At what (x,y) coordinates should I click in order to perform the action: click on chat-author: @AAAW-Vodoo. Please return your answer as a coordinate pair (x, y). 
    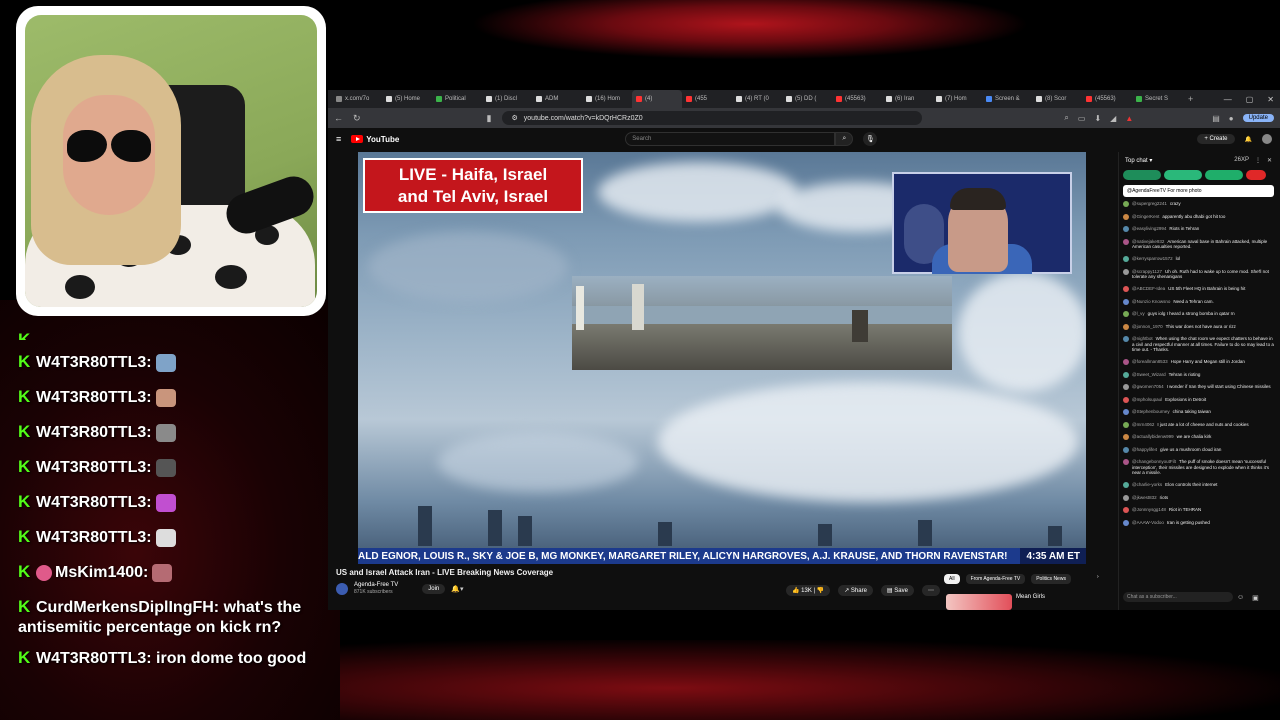
    Looking at the image, I should click on (1148, 522).